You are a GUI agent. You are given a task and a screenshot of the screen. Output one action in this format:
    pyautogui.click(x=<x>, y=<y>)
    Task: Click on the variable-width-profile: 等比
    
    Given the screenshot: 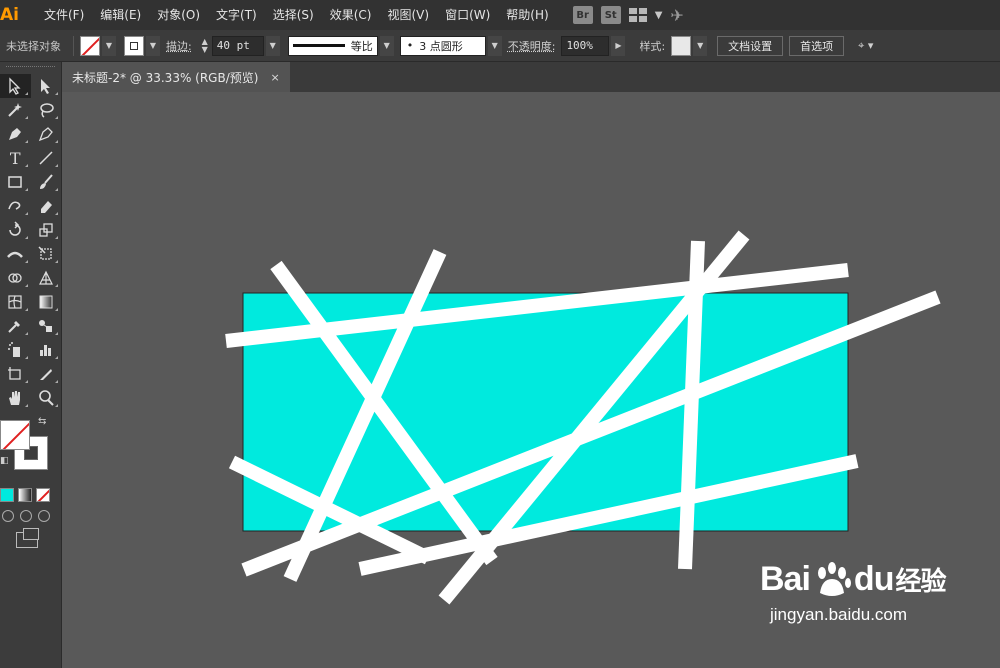 What is the action you would take?
    pyautogui.click(x=332, y=45)
    